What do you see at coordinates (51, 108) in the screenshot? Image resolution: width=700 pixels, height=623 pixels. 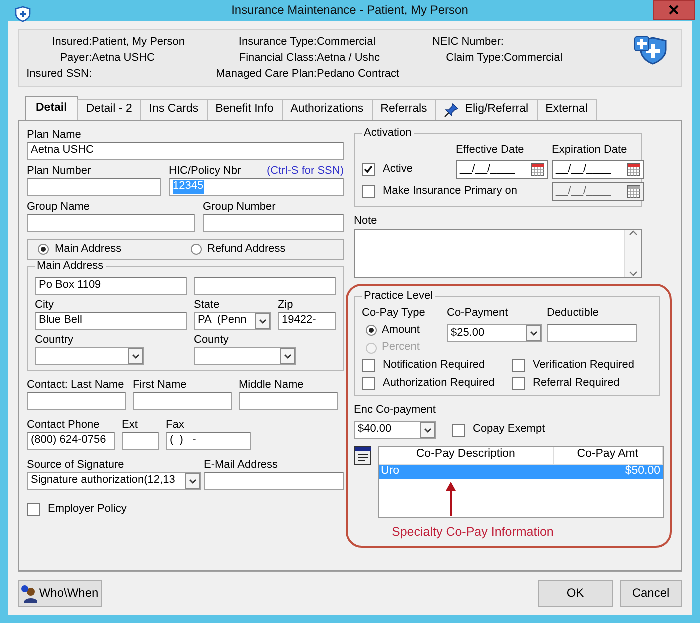 I see `tab: Detail` at bounding box center [51, 108].